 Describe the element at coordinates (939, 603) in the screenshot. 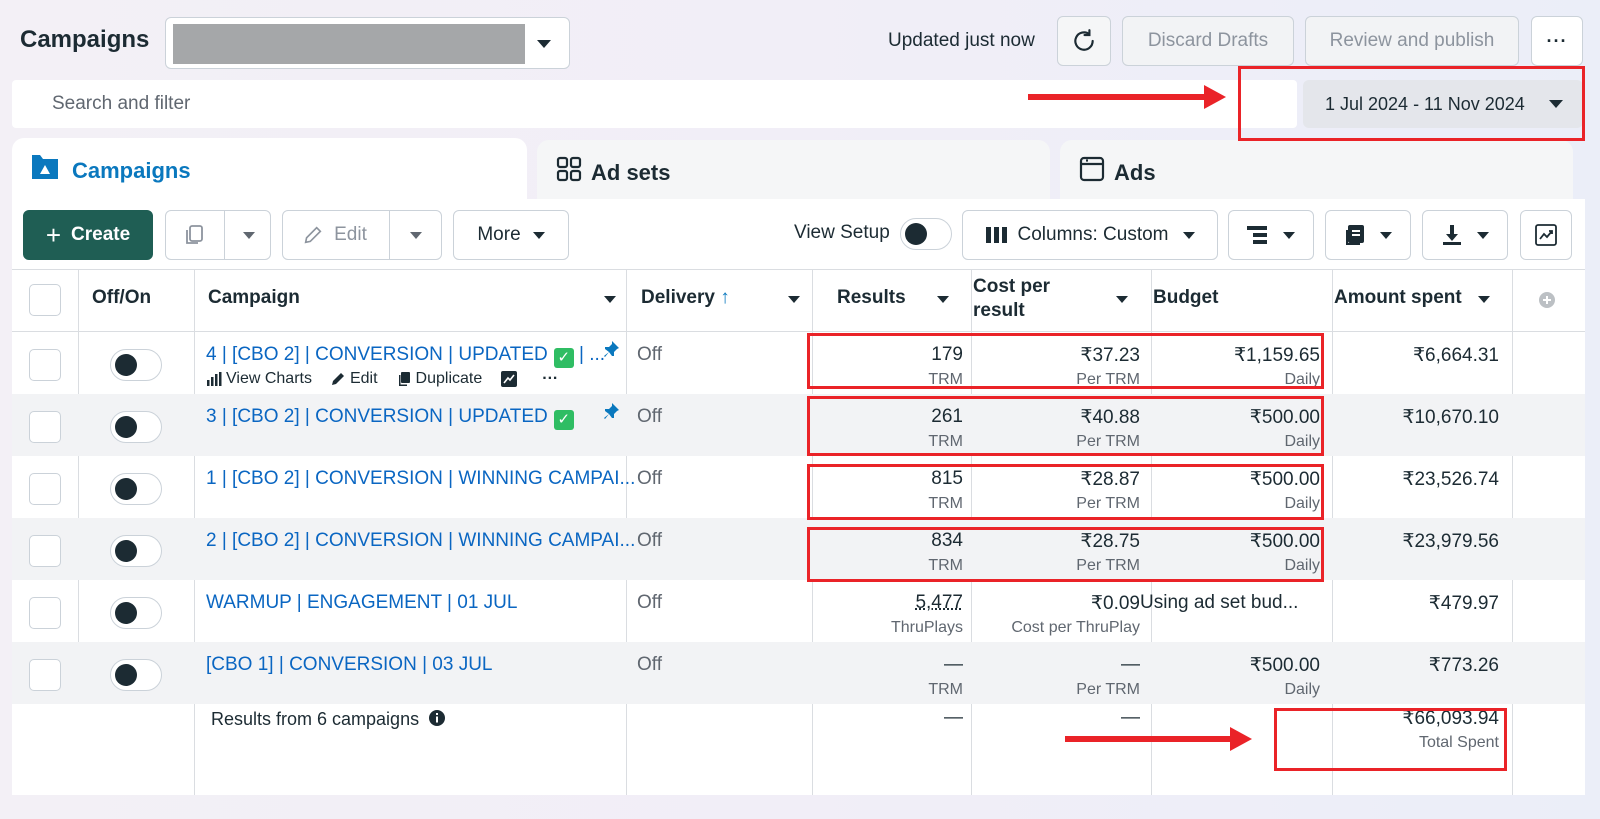

I see `results-value: 5,477` at that location.